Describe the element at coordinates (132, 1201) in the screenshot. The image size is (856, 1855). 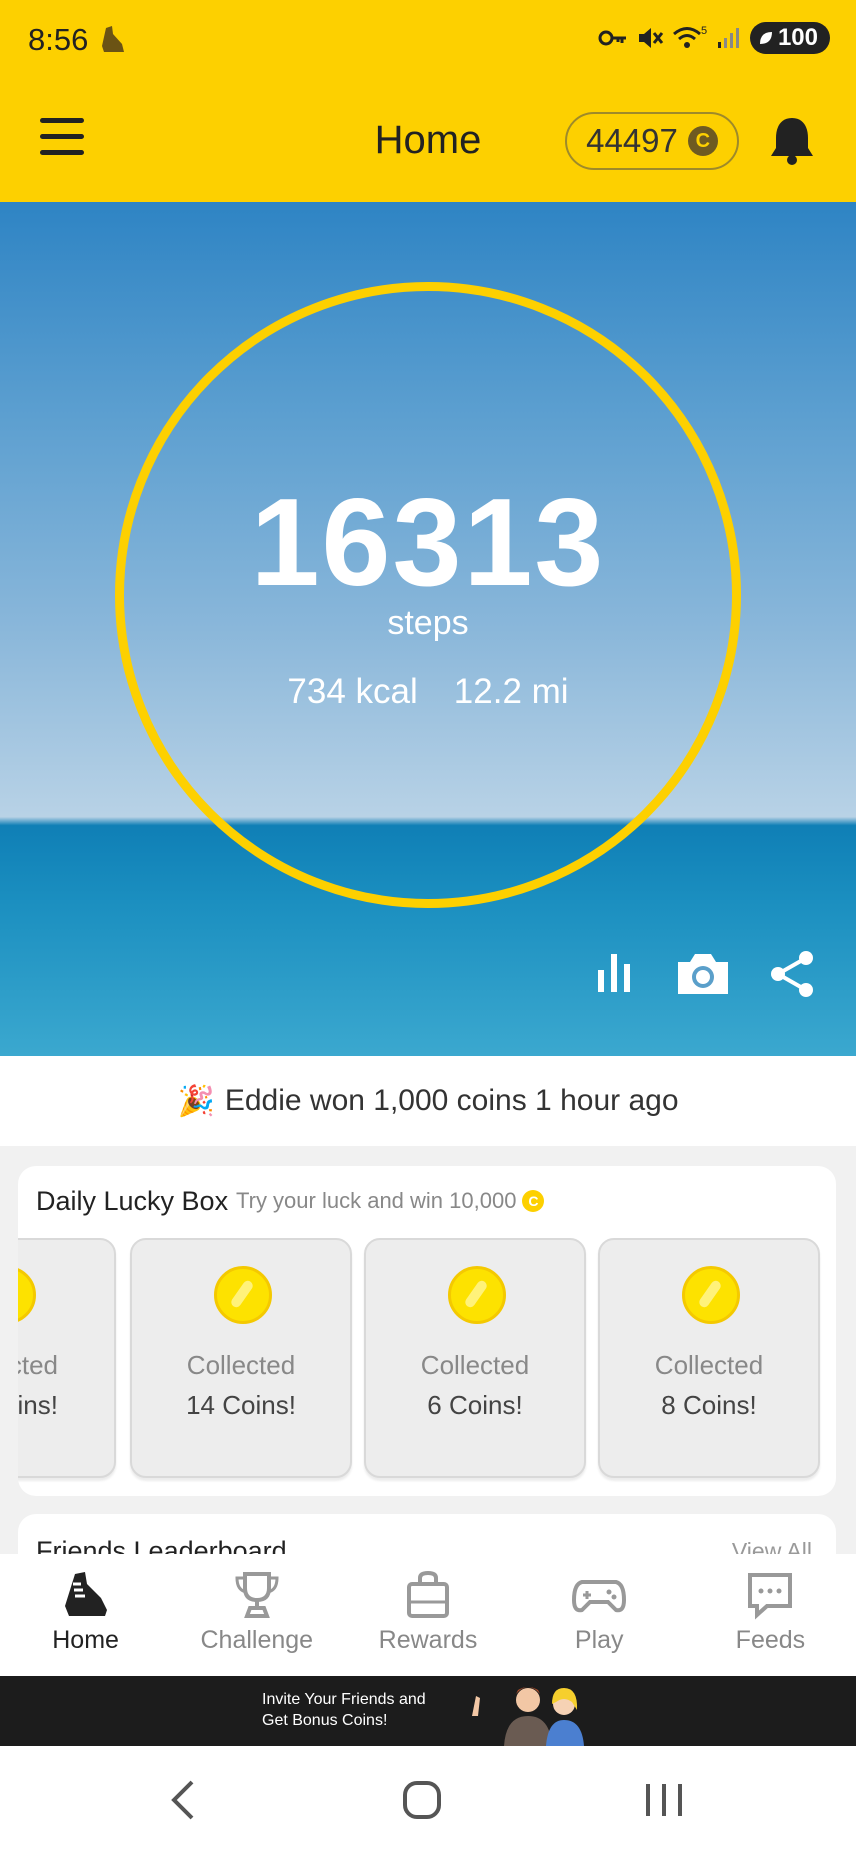
I see `lucky-box-title: Daily Lucky Box` at that location.